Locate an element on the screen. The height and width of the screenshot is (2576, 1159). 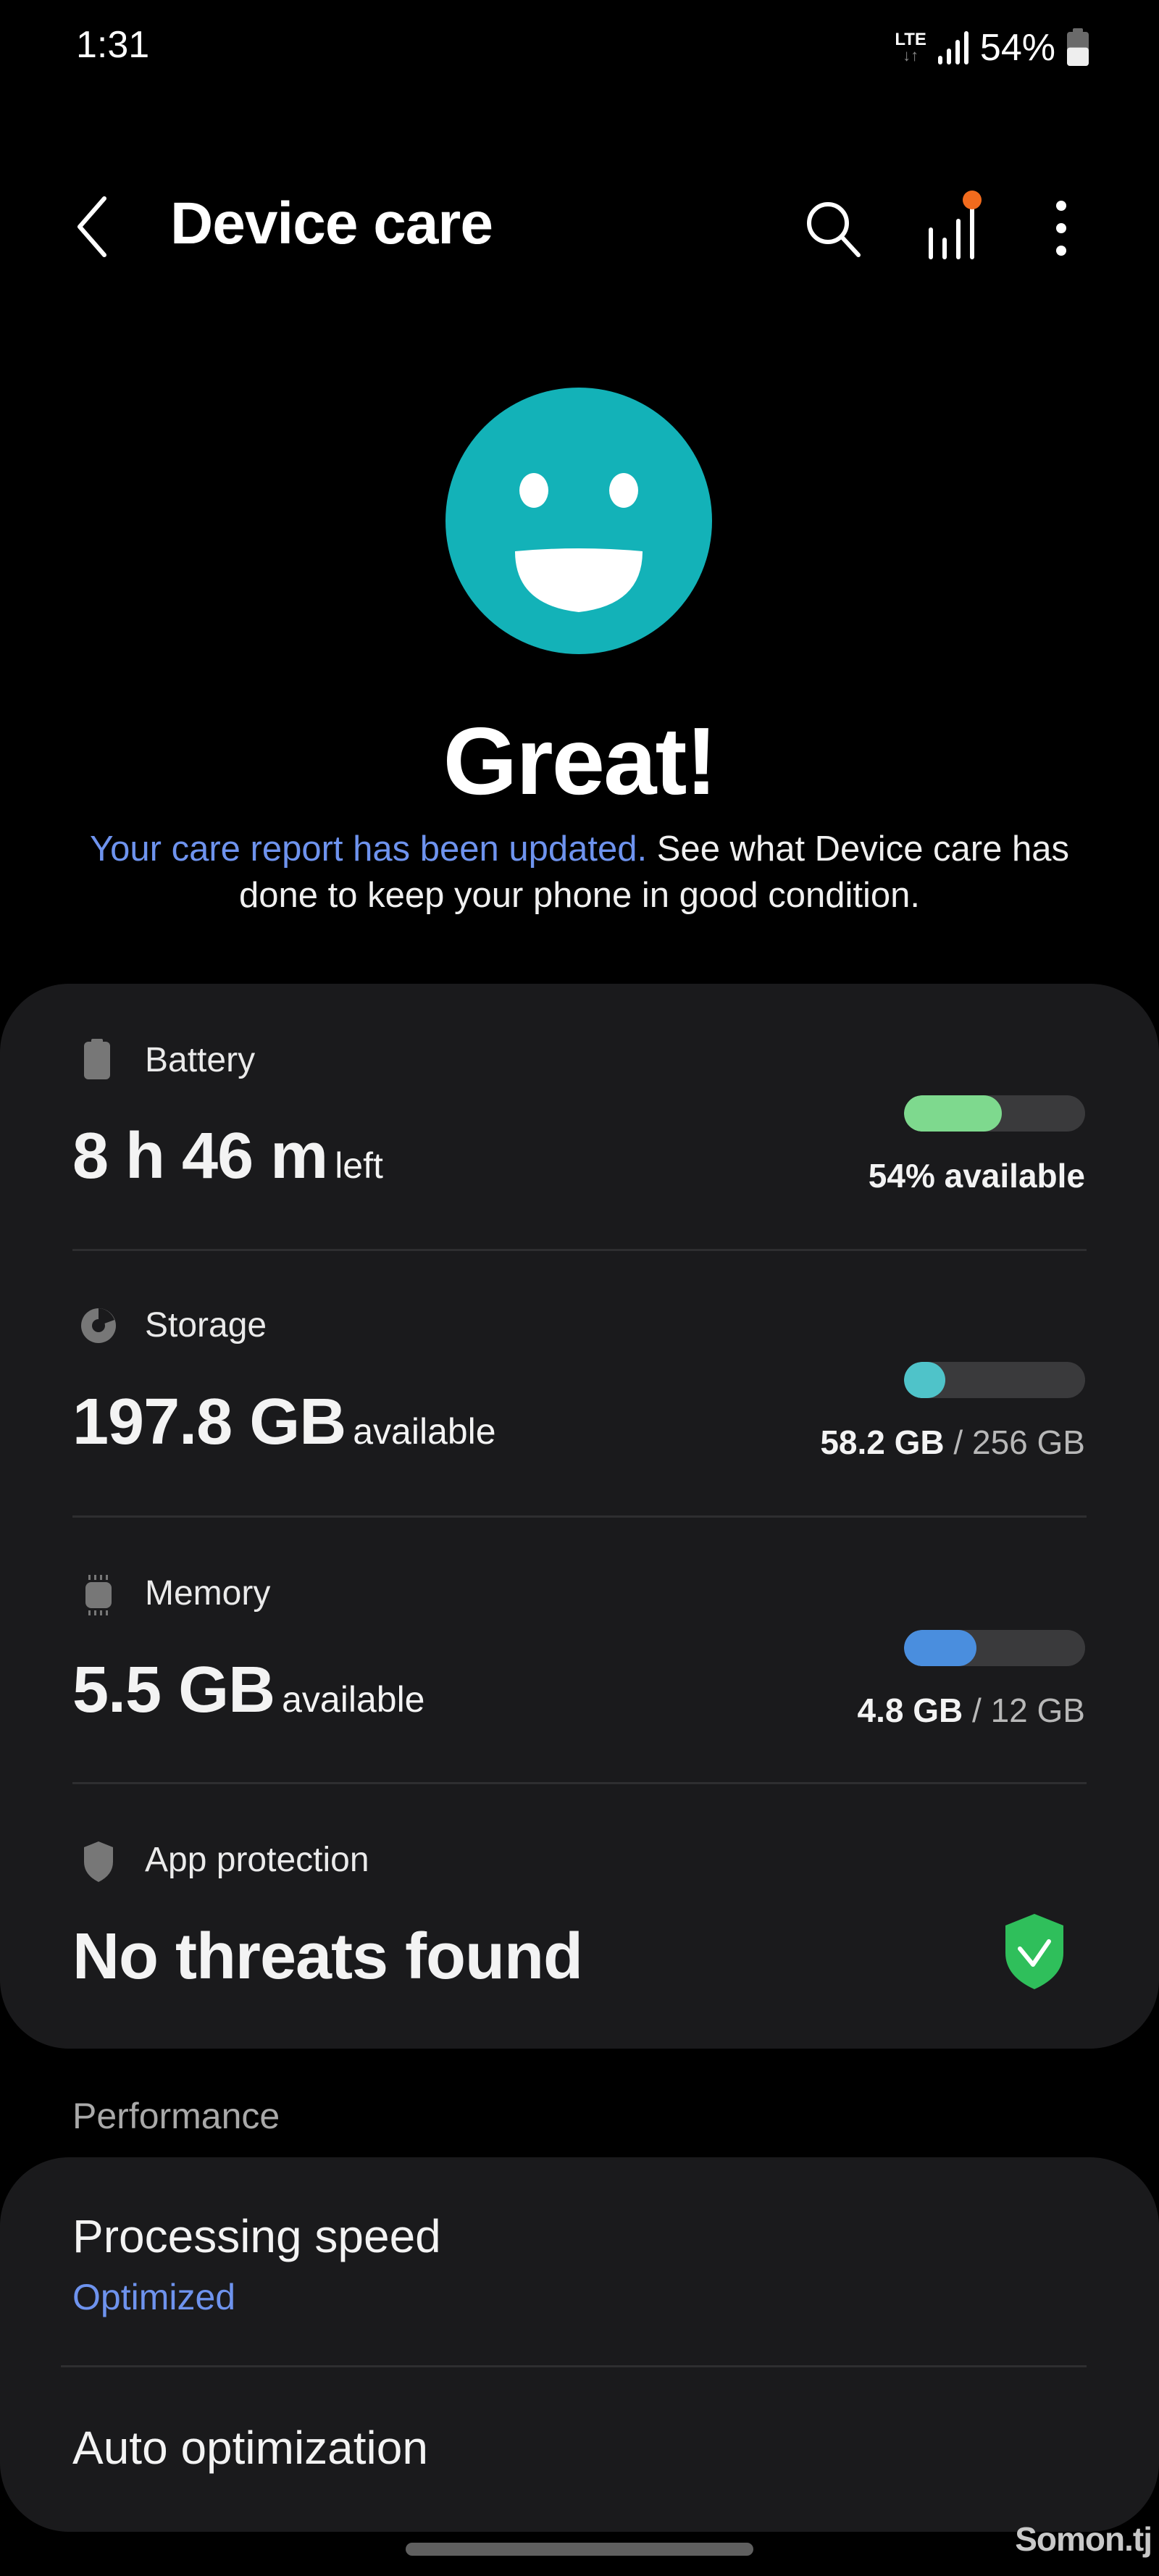
battery-time-left: 8 h 46 m left is located at coordinates (227, 1156).